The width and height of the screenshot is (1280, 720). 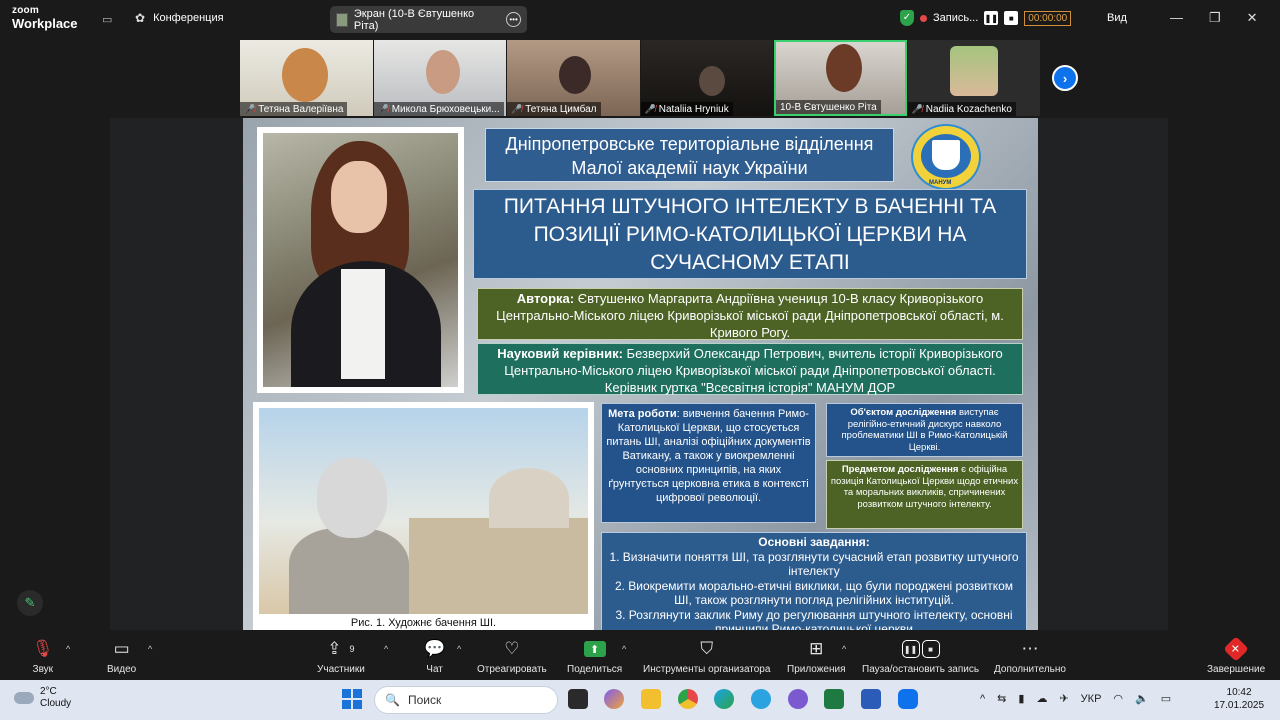 I want to click on zoom-app-icon, so click(x=908, y=699).